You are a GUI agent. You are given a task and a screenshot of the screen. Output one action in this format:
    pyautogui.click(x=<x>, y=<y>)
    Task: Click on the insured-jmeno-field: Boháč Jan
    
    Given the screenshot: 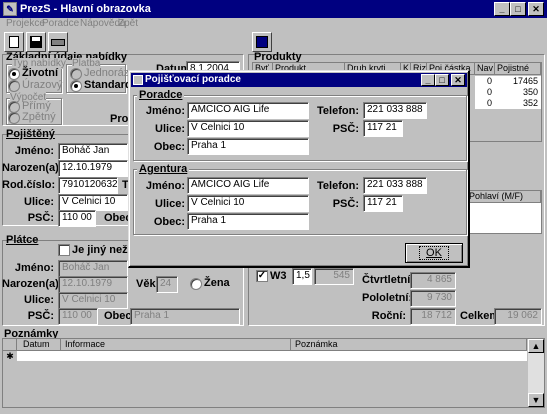 What is the action you would take?
    pyautogui.click(x=93, y=151)
    